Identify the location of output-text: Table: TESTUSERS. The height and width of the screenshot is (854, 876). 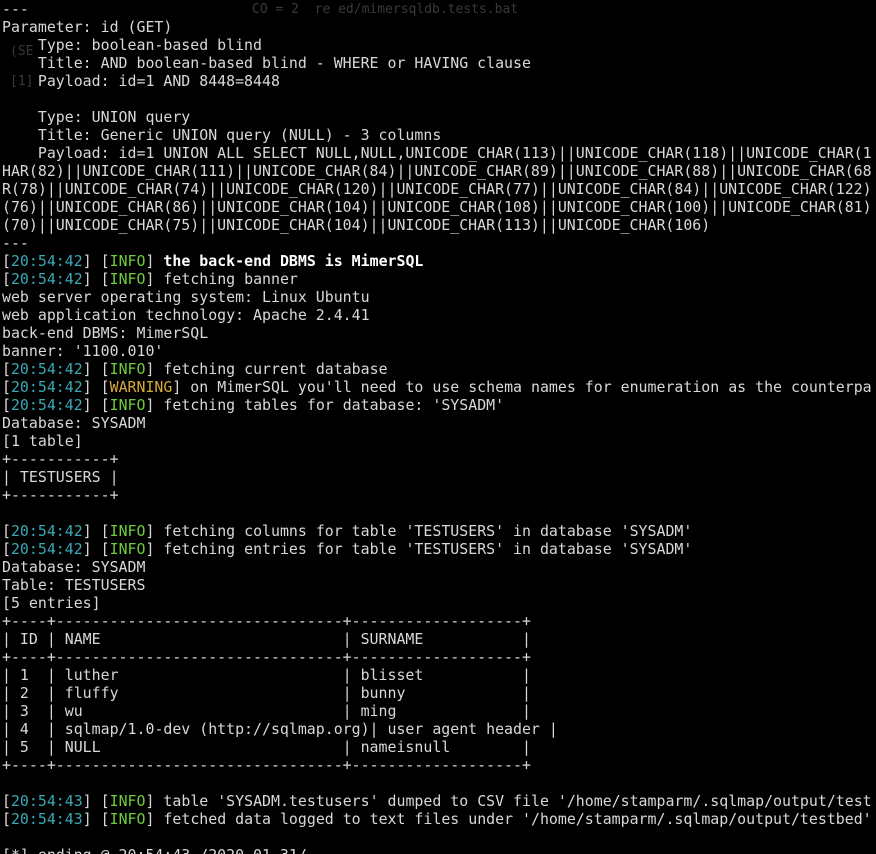
(74, 585).